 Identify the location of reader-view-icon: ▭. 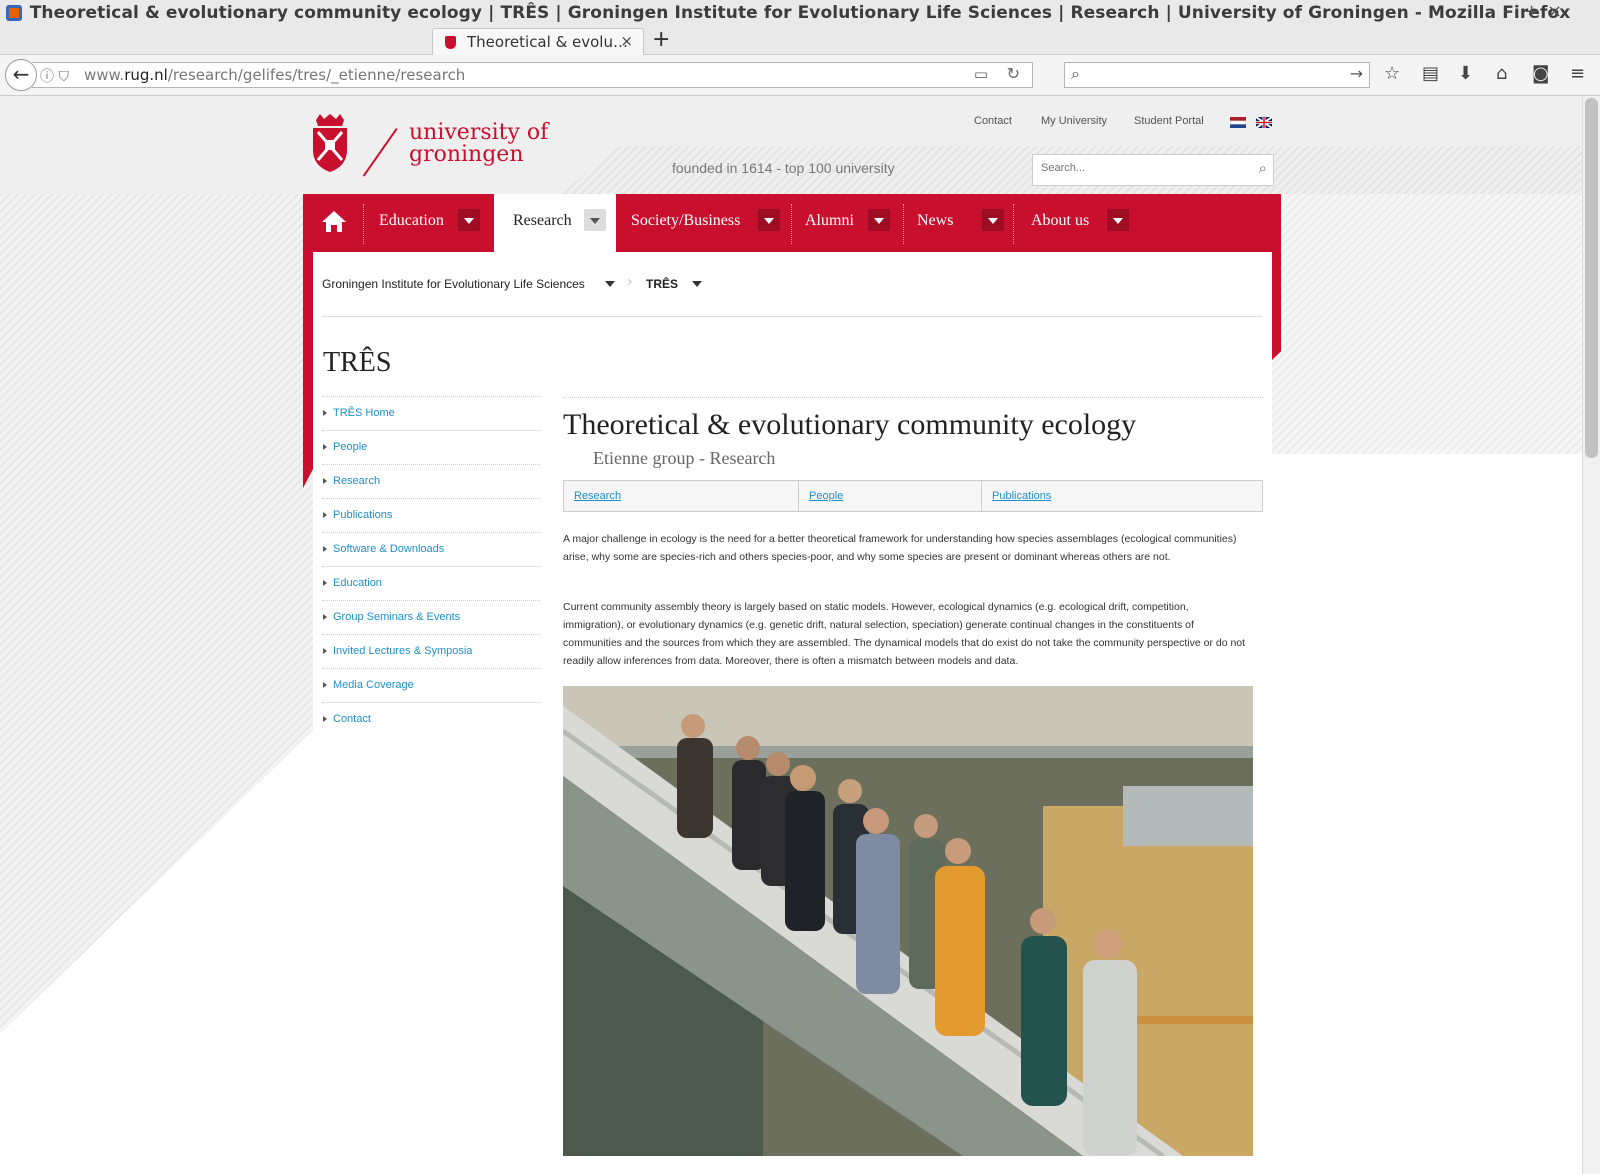
(981, 74).